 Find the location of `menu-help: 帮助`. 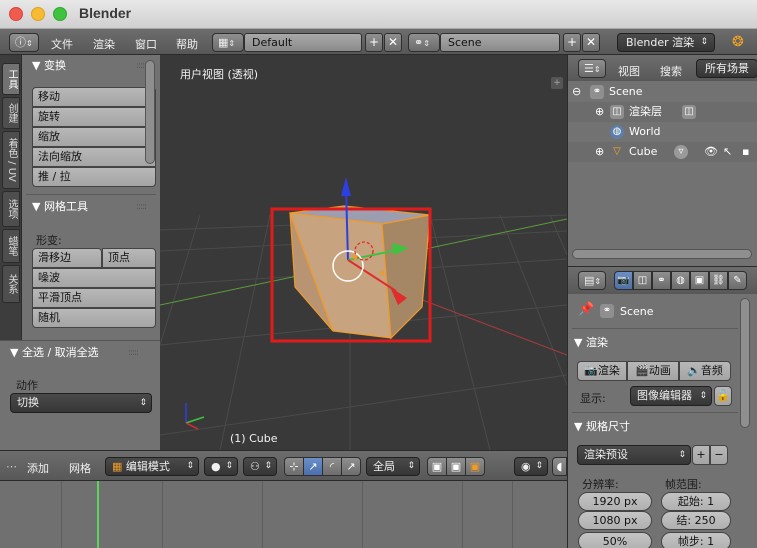

menu-help: 帮助 is located at coordinates (187, 44).